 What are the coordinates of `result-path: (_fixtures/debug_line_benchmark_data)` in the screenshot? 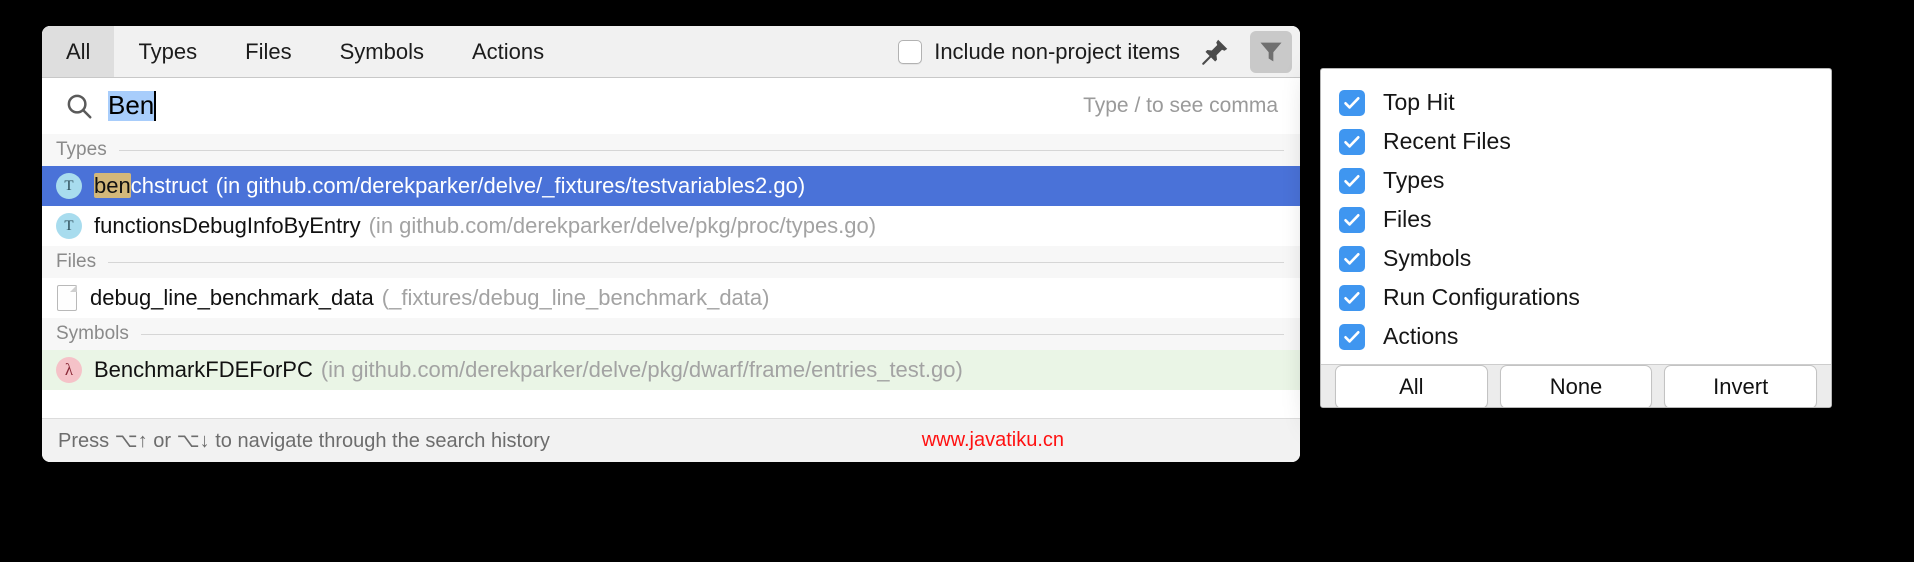 It's located at (575, 297).